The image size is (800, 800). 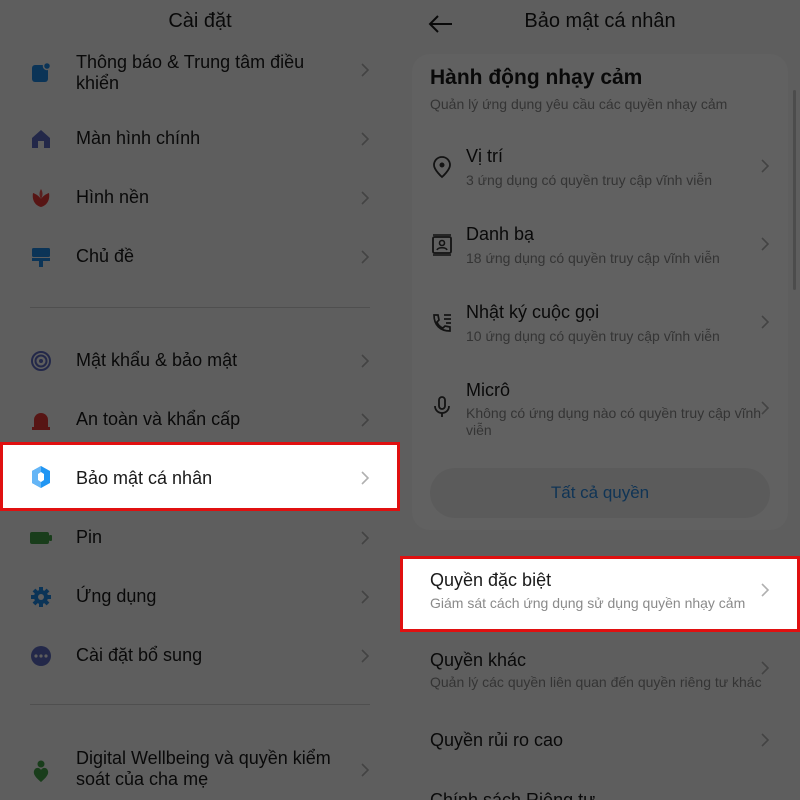 I want to click on scrollbar, so click(x=794, y=190).